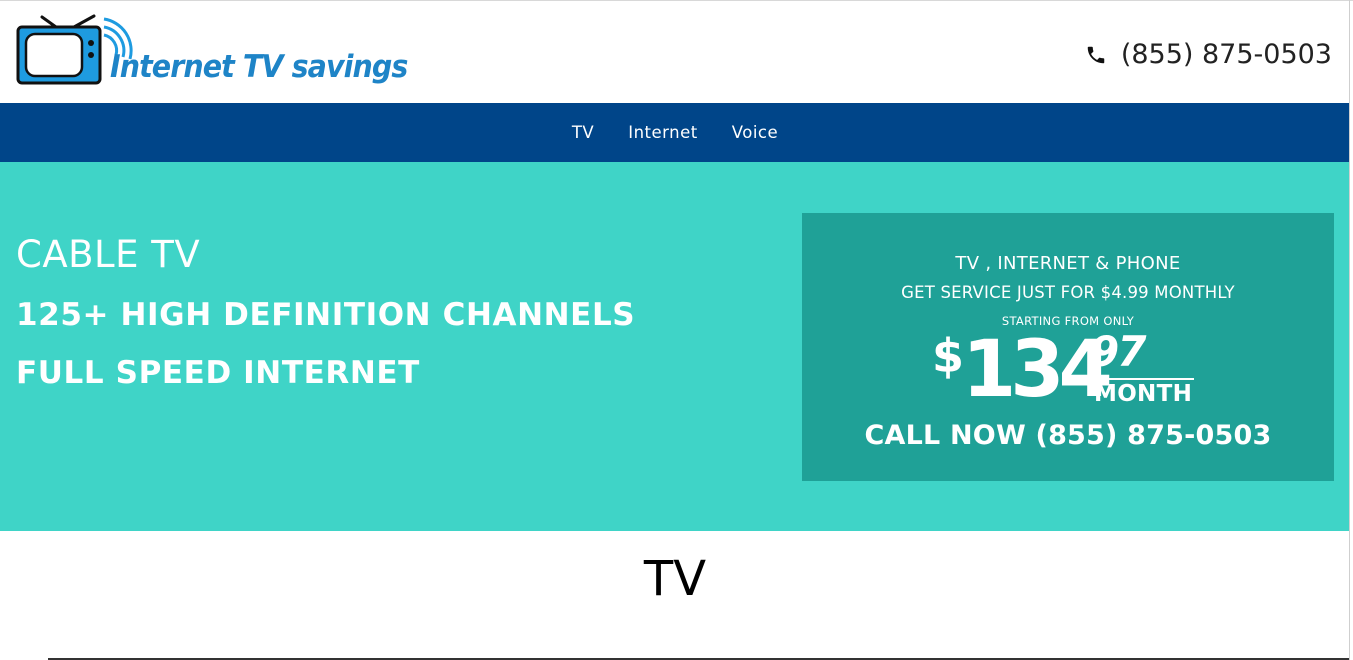  Describe the element at coordinates (663, 132) in the screenshot. I see `nav-item-internet: Internet` at that location.